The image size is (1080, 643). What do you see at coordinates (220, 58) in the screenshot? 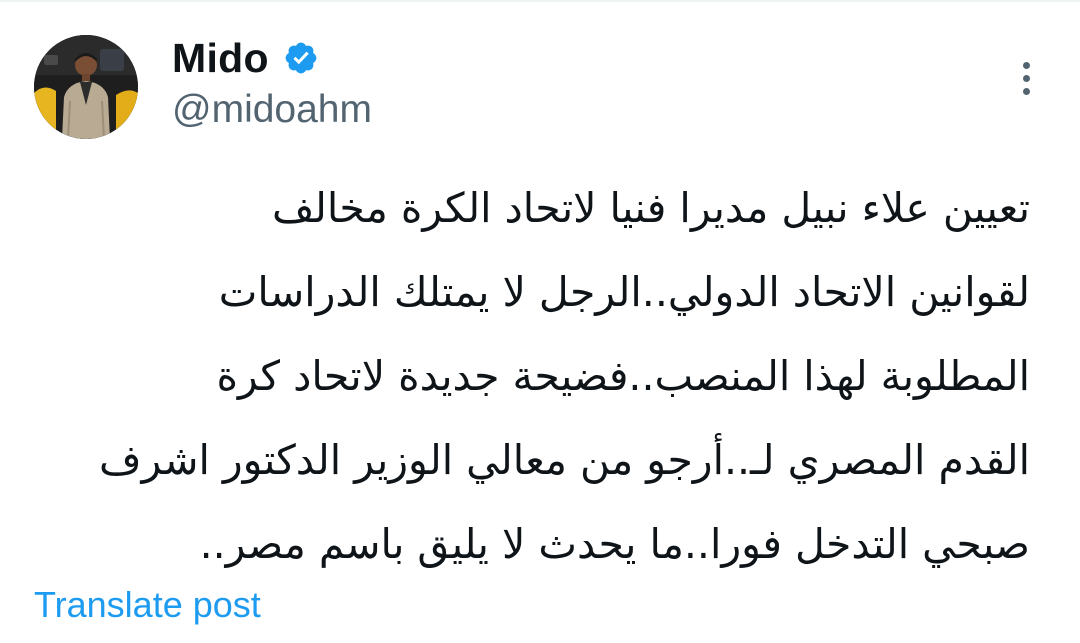
I see `display-name: Mido` at bounding box center [220, 58].